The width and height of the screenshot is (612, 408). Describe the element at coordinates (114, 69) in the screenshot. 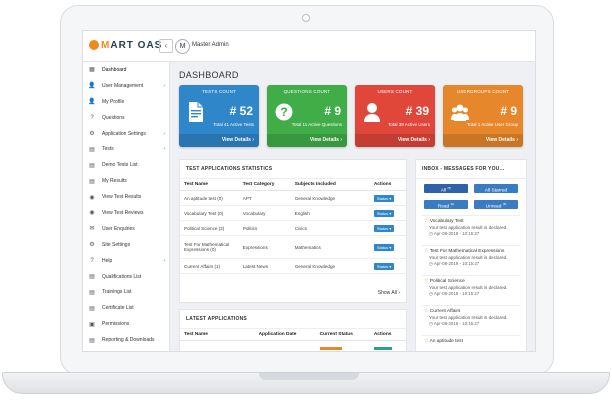

I see `sidebar-item-label: Dashboard` at that location.